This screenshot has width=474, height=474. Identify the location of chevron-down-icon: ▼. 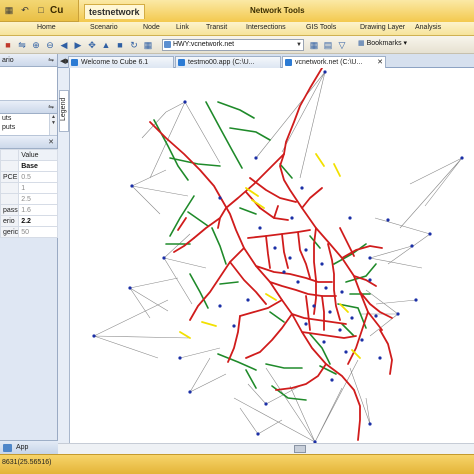
(299, 45).